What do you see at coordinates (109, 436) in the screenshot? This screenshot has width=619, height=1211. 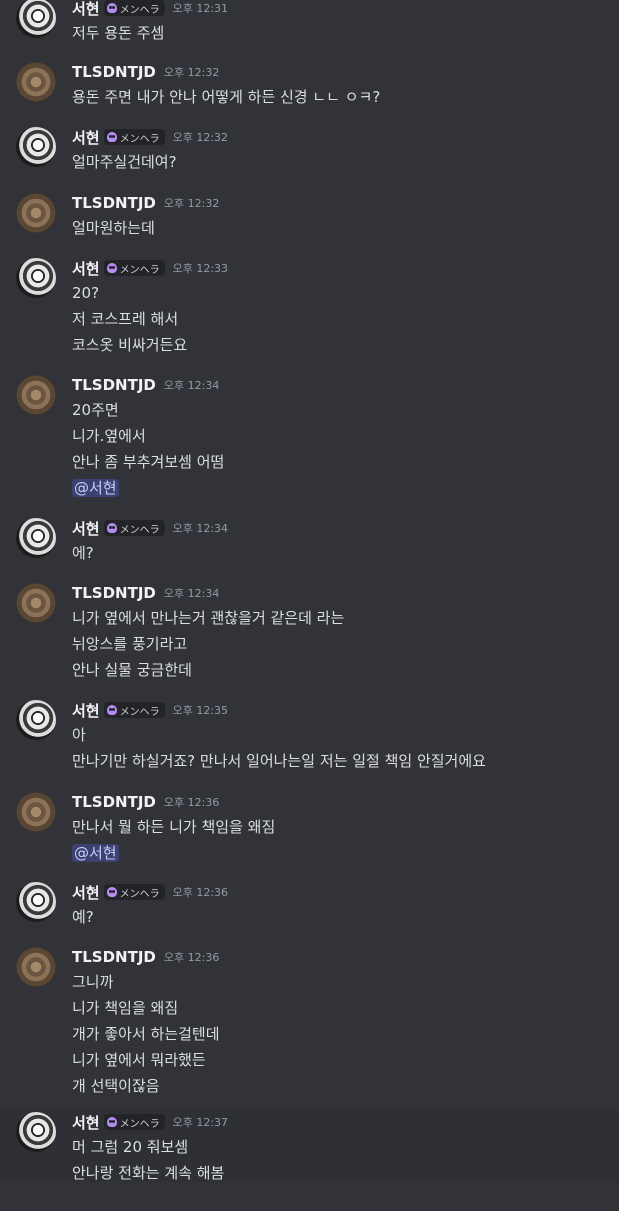 I see `message-text: 니가.옆에서` at bounding box center [109, 436].